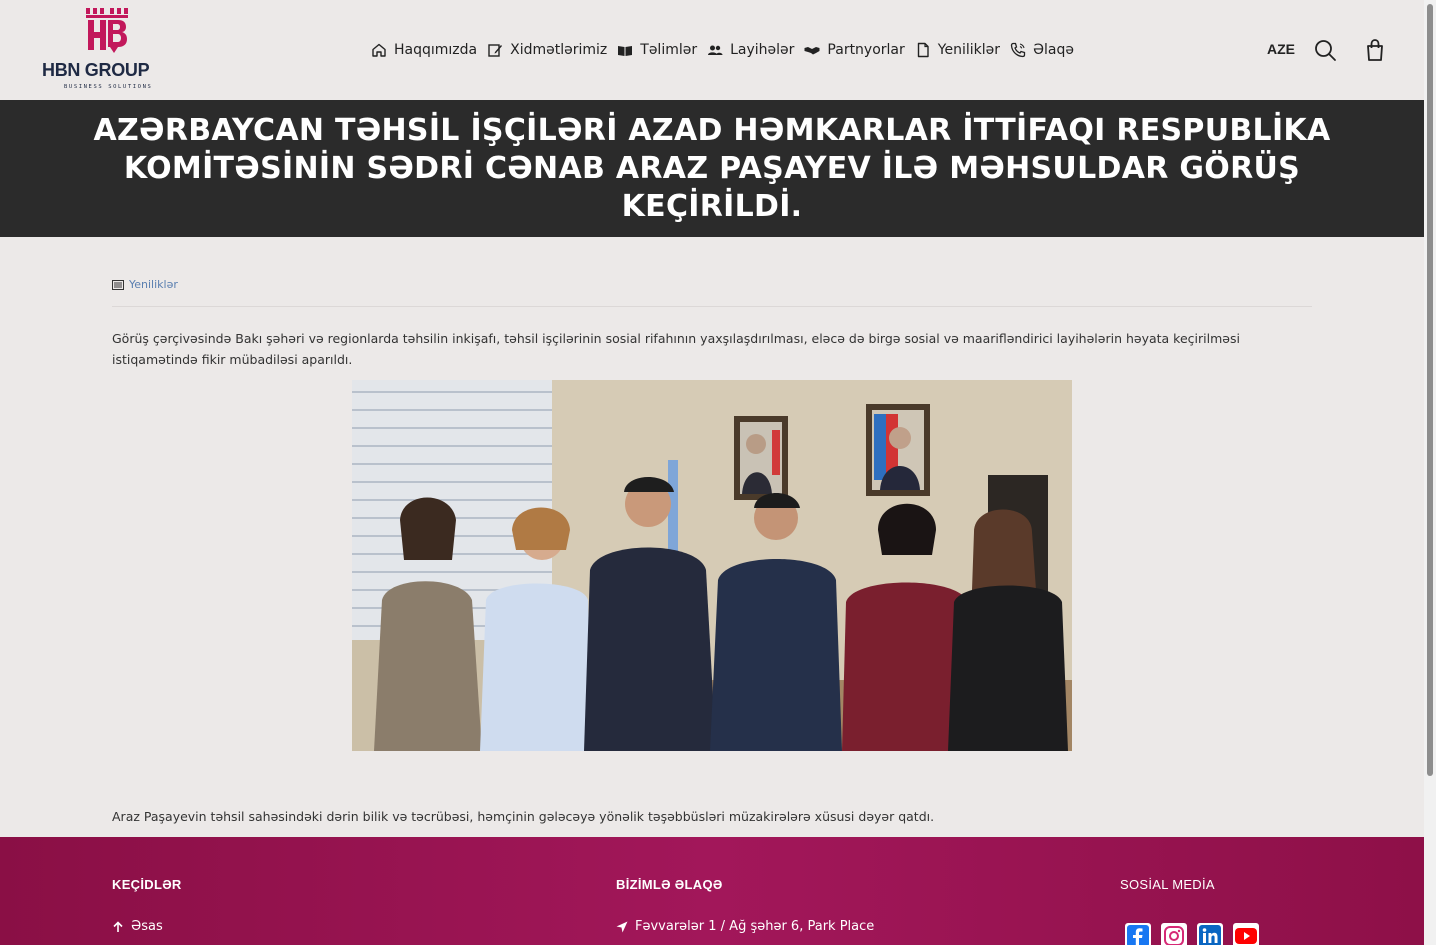 Image resolution: width=1436 pixels, height=945 pixels. Describe the element at coordinates (923, 50) in the screenshot. I see `document-icon` at that location.